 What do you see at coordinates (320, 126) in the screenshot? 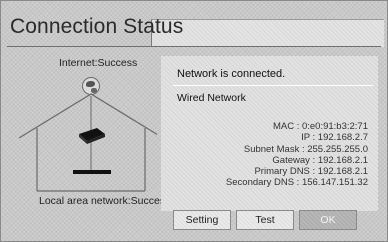
I see `mac-address: MAC : 0:e0:91:b3:2:71` at bounding box center [320, 126].